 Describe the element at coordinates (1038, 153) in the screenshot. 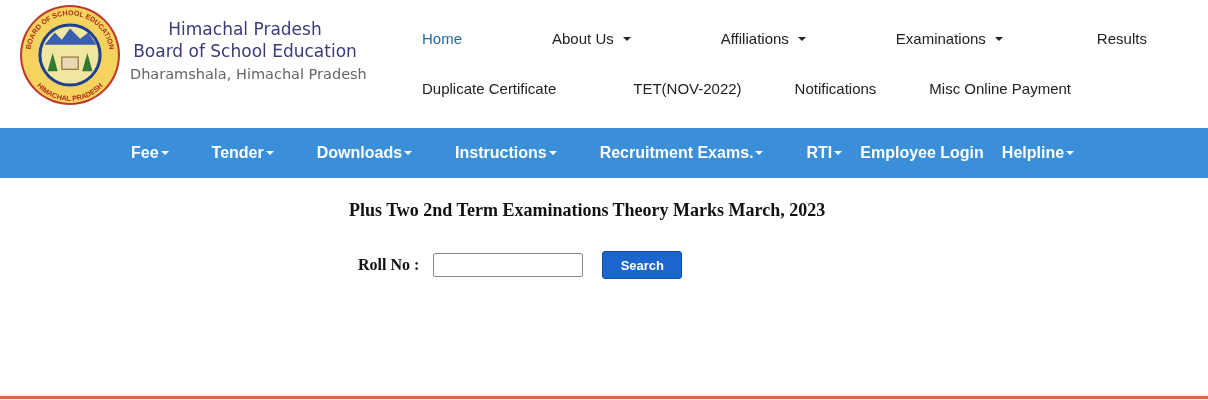

I see `menu-link: Helpline` at that location.